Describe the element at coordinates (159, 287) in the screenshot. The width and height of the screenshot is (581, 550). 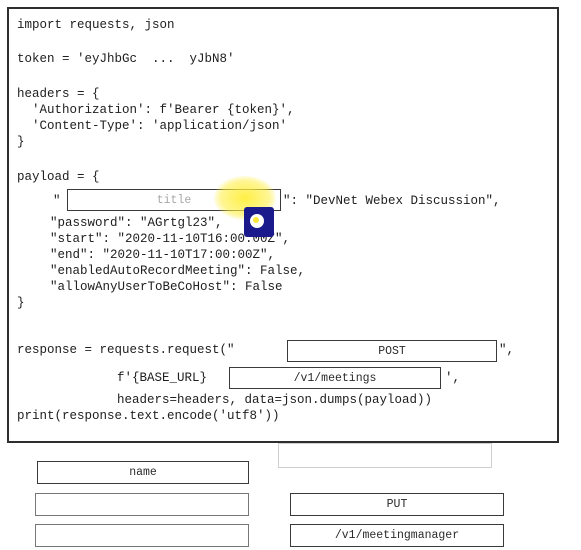
I see `code-line-cohost: "allowAnyUserToBeCoHost": False` at that location.